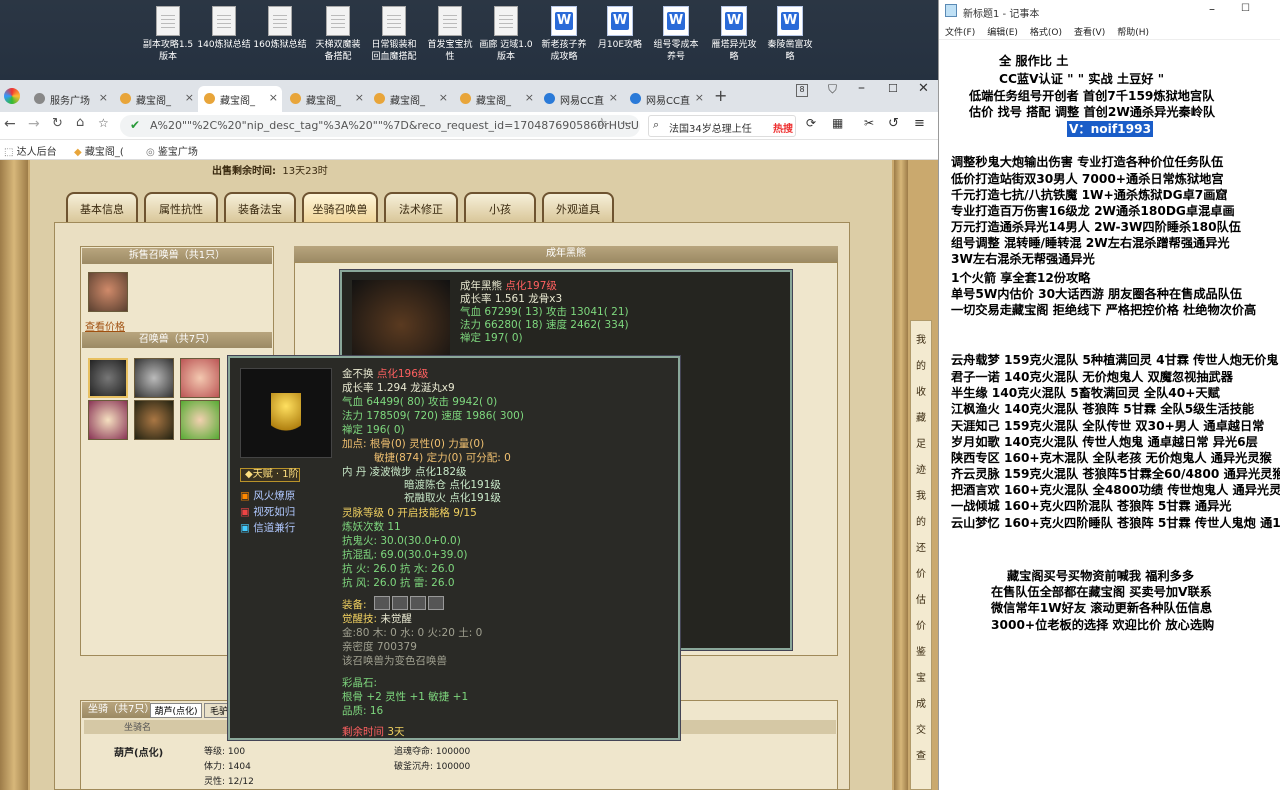  What do you see at coordinates (676, 34) in the screenshot?
I see `desktop-file-10: W 组号零成本 养号` at bounding box center [676, 34].